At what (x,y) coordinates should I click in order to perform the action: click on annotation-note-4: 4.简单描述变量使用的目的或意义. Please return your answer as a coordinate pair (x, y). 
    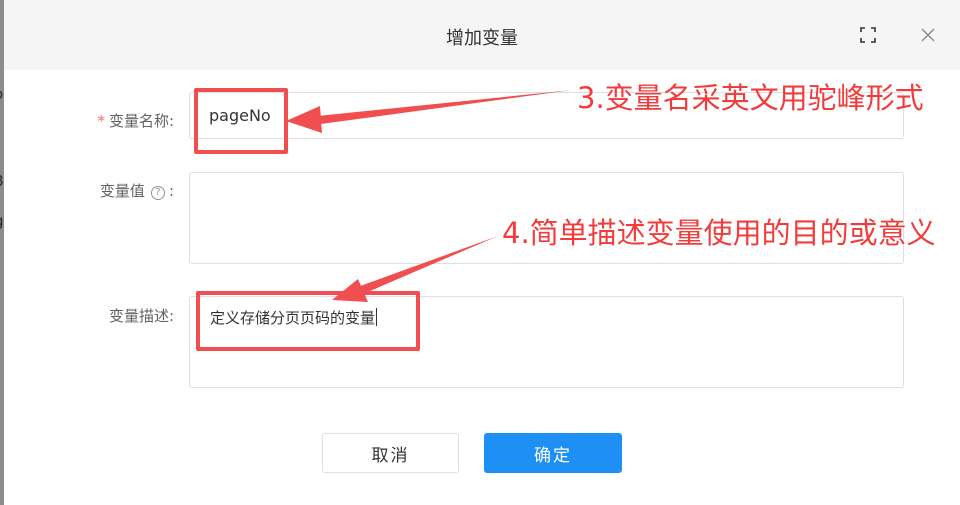
    Looking at the image, I should click on (719, 233).